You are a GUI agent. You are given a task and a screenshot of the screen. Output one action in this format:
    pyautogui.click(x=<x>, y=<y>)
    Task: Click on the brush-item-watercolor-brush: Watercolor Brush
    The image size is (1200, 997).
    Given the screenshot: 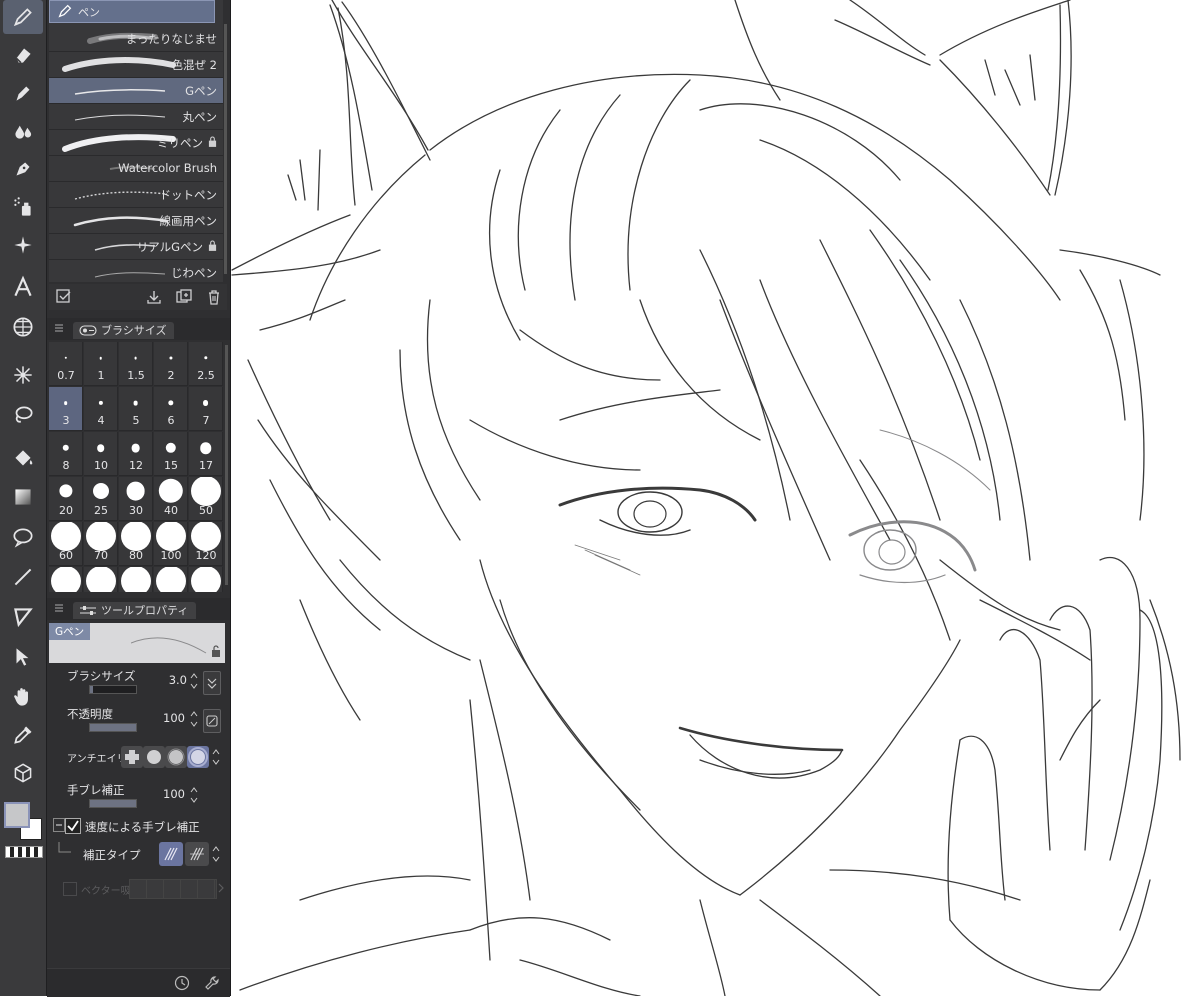 What is the action you would take?
    pyautogui.click(x=136, y=169)
    